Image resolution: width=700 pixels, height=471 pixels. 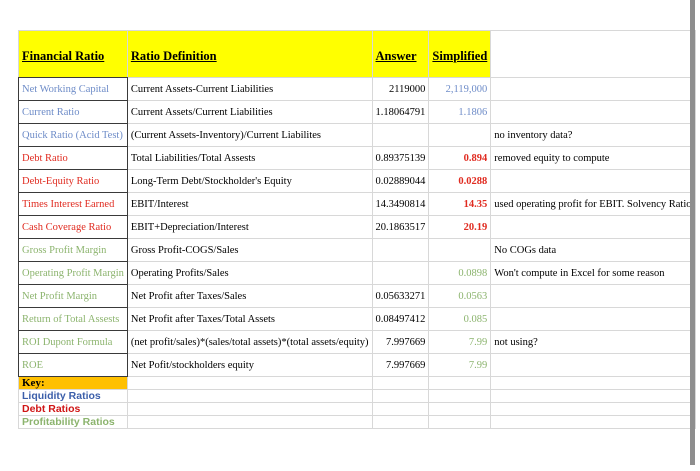 What do you see at coordinates (73, 112) in the screenshot?
I see `ratio-label-cell: Current Ratio` at bounding box center [73, 112].